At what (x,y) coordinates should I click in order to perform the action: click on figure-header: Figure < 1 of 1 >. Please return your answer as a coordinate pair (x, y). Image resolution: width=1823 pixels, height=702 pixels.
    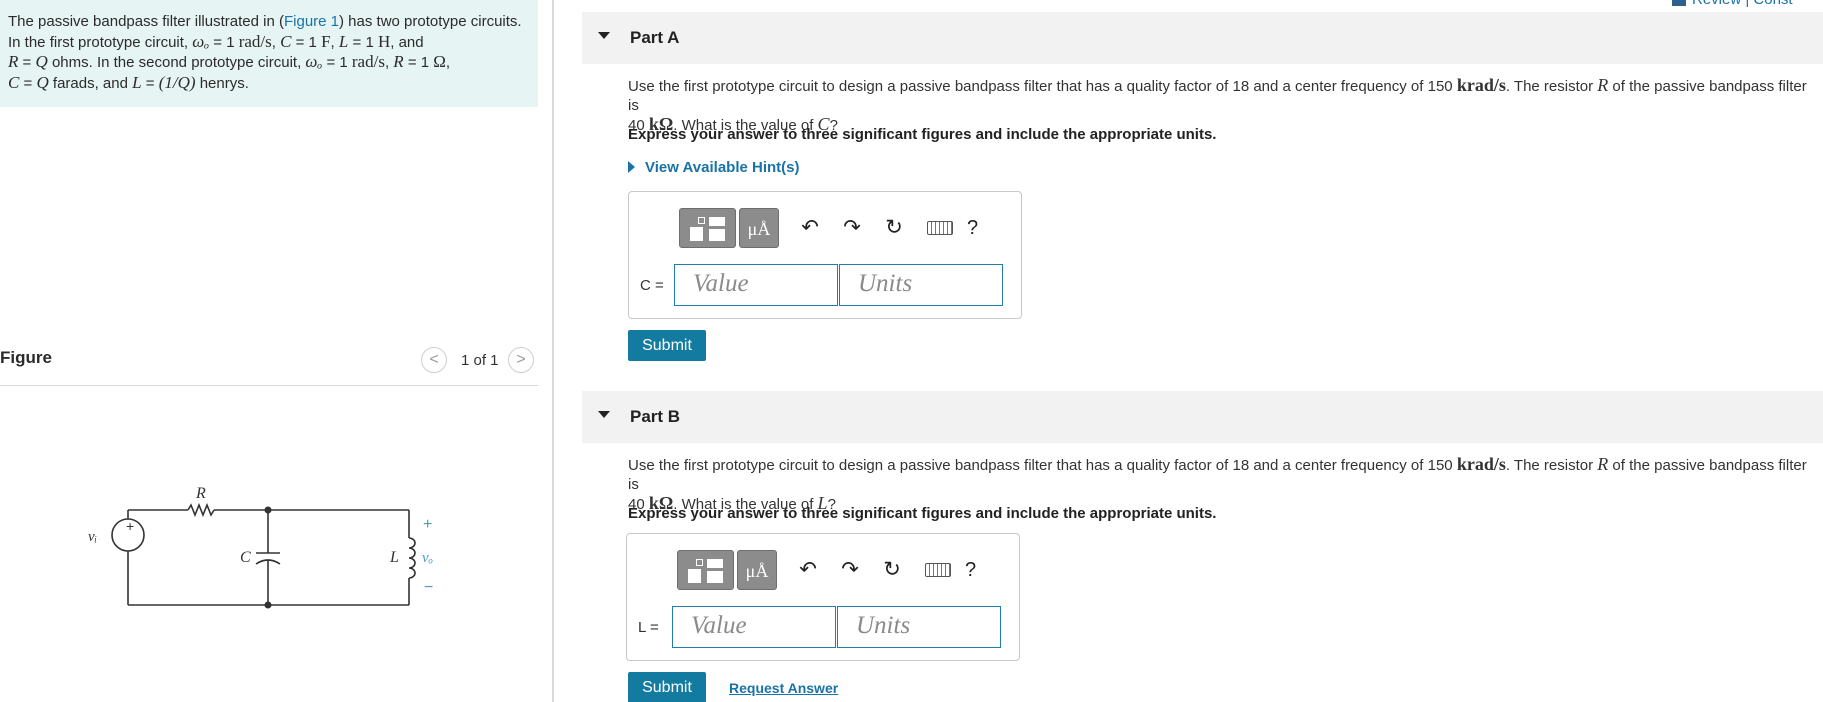
    Looking at the image, I should click on (269, 366).